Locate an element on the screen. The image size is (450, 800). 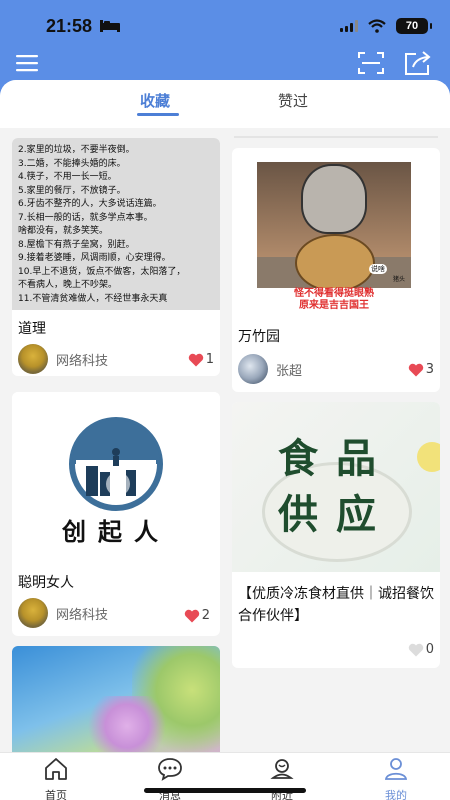
meme-caption: 怪不得看得挺眼熟 原来是吉吉国王 is located at coordinates (334, 301).